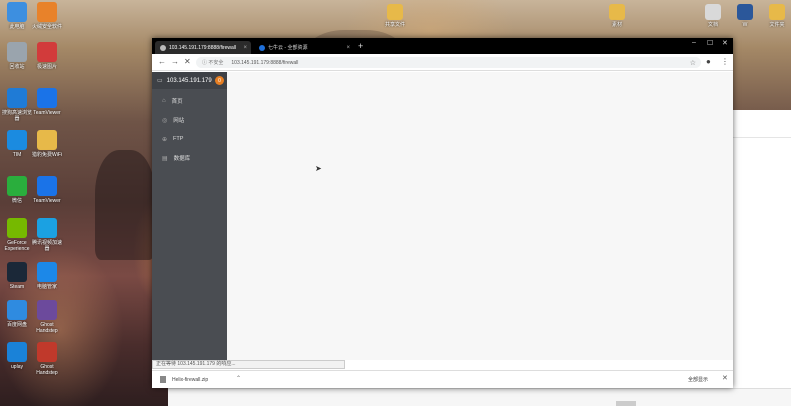 The width and height of the screenshot is (791, 406). Describe the element at coordinates (16, 325) in the screenshot. I see `desktop-icon-label: 百度网盘` at that location.